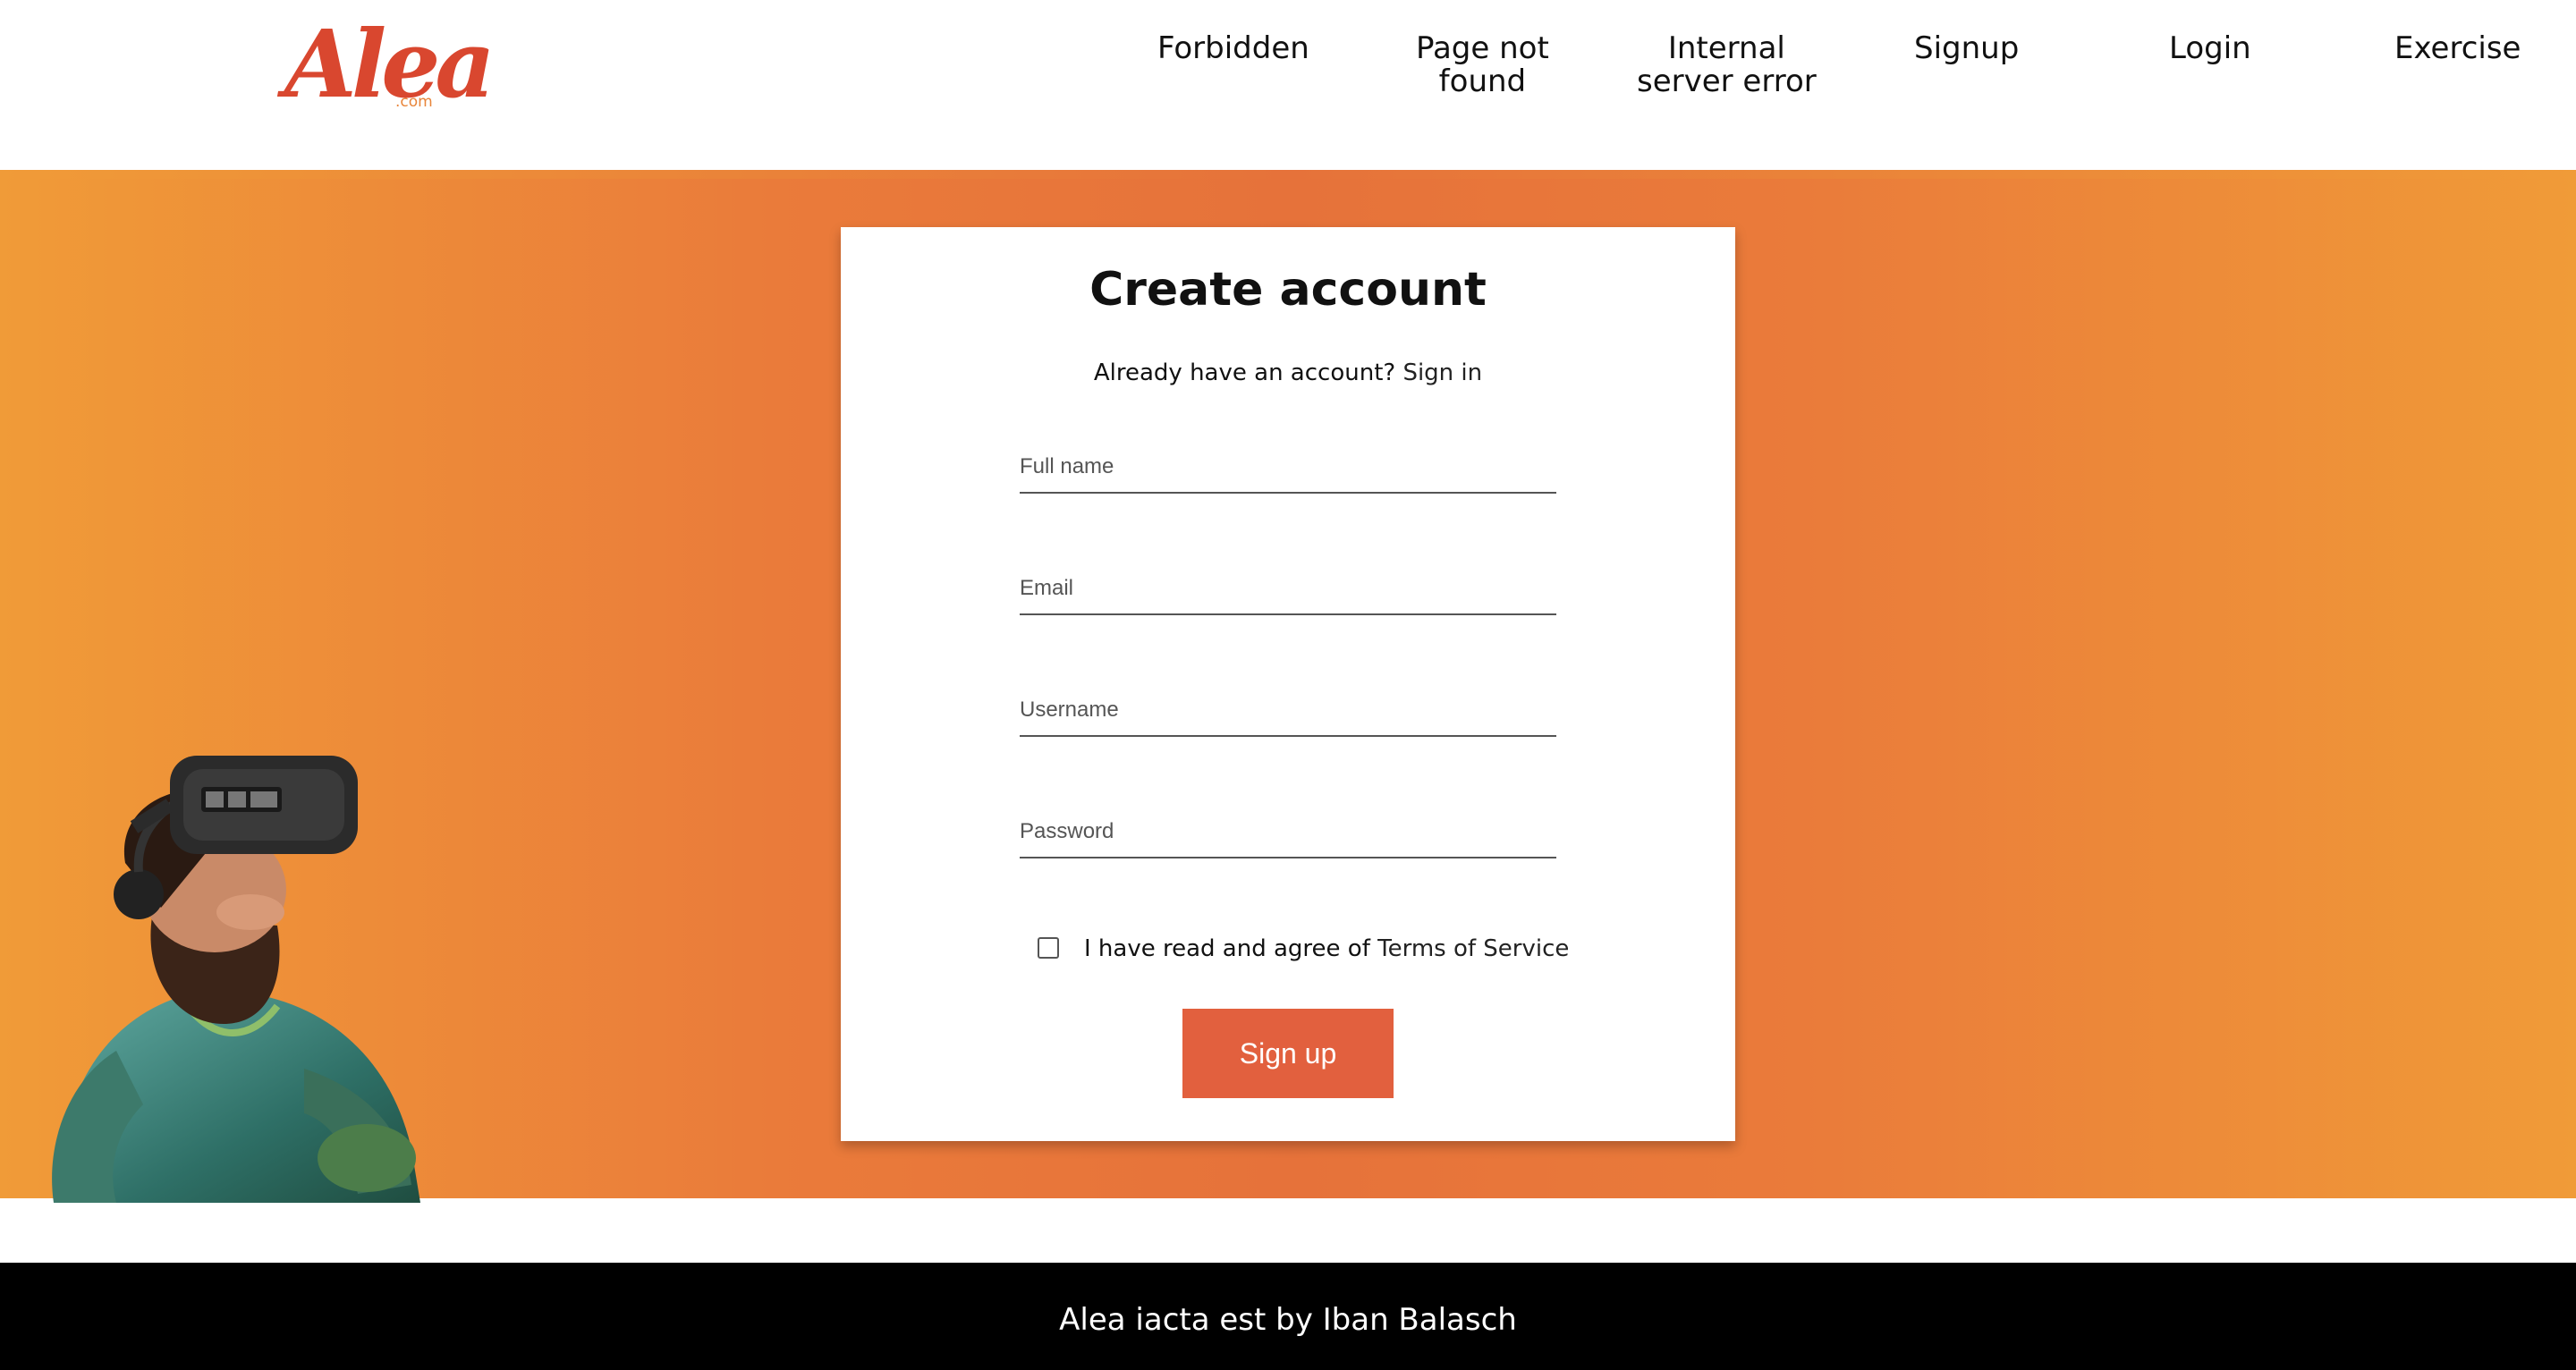 The height and width of the screenshot is (1370, 2576). I want to click on logo-subtext: .com, so click(414, 102).